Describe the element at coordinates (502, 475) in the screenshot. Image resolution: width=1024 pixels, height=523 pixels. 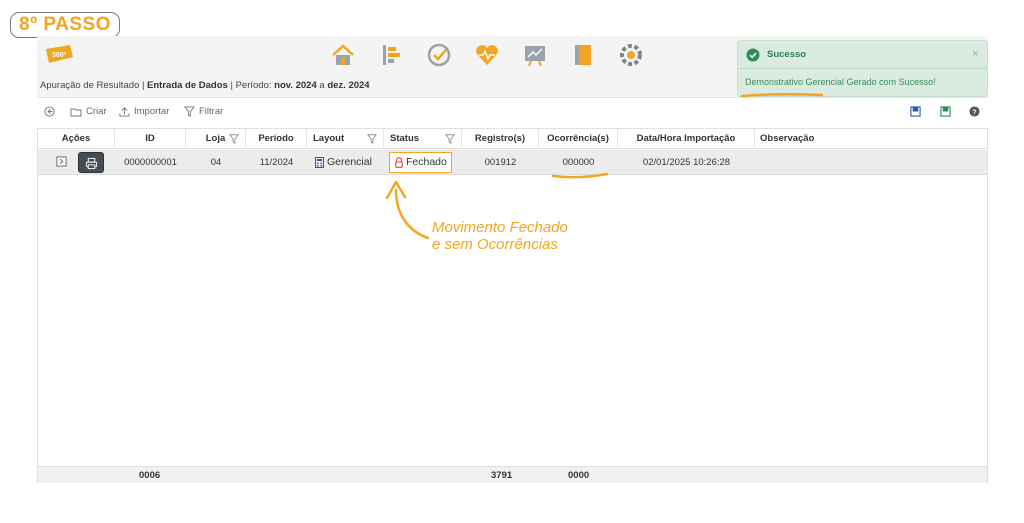
I see `footer-registros-total: 3791` at that location.